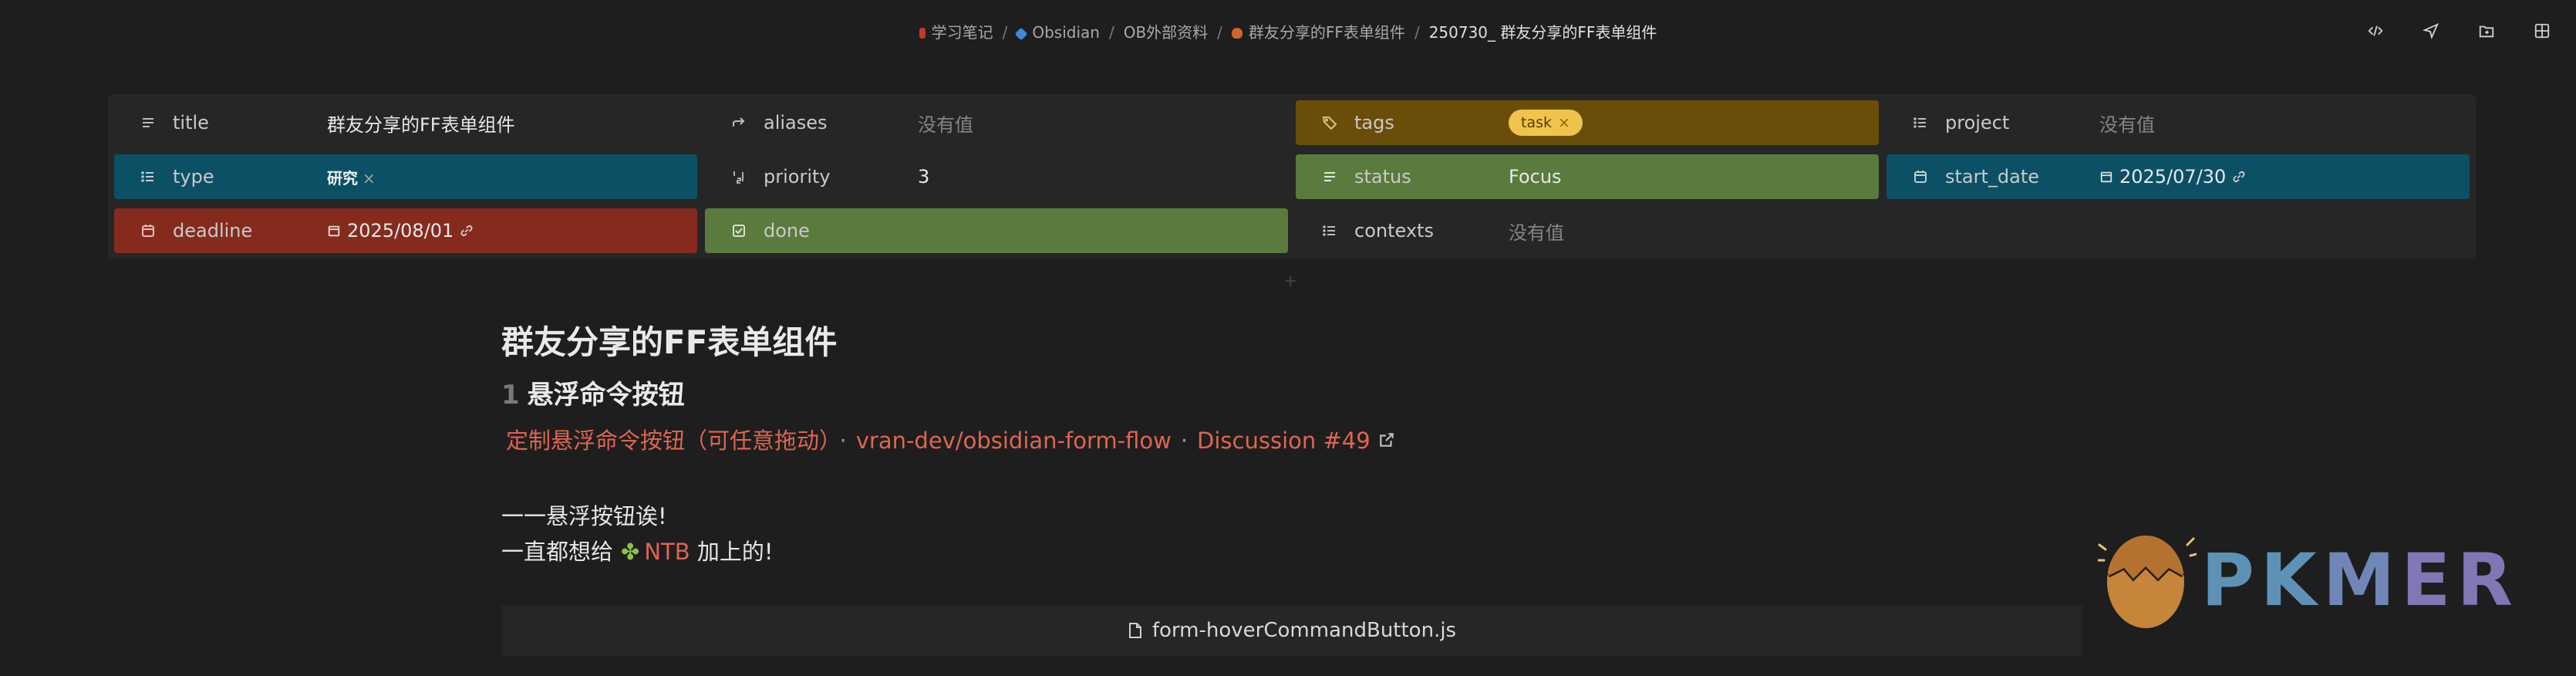 Image resolution: width=2576 pixels, height=676 pixels. Describe the element at coordinates (593, 396) in the screenshot. I see `heading-2: 1 悬浮命令按钮` at that location.